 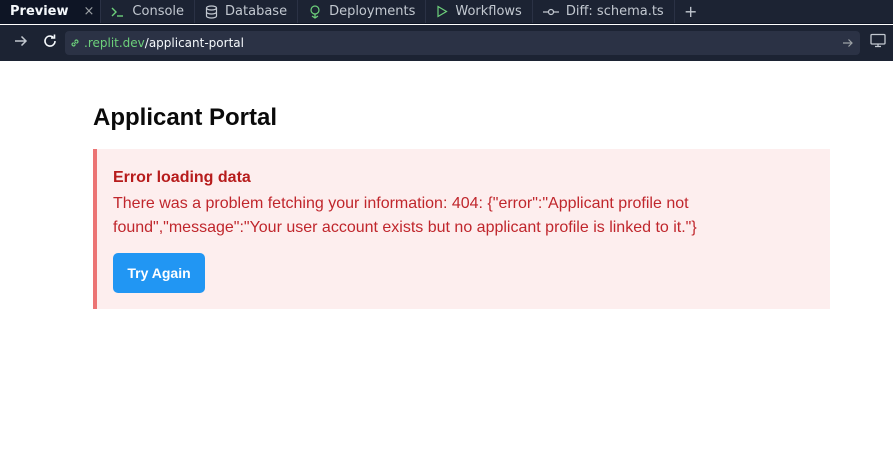 I want to click on try-again-button: Try Again, so click(x=159, y=273).